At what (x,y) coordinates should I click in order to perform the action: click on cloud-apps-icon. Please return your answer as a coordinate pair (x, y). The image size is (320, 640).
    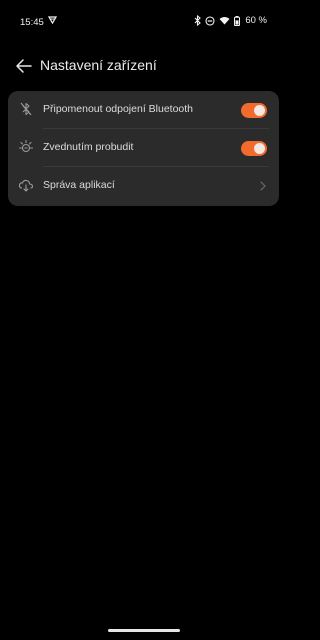
    Looking at the image, I should click on (26, 185).